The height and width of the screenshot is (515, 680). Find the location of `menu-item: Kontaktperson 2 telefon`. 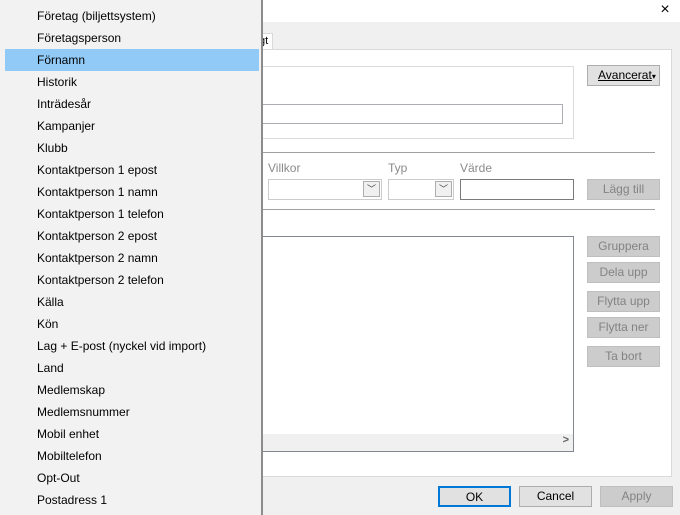

menu-item: Kontaktperson 2 telefon is located at coordinates (132, 280).